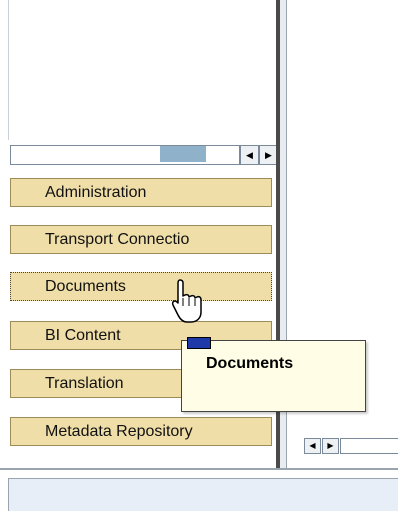  I want to click on tooltip: Documents, so click(273, 374).